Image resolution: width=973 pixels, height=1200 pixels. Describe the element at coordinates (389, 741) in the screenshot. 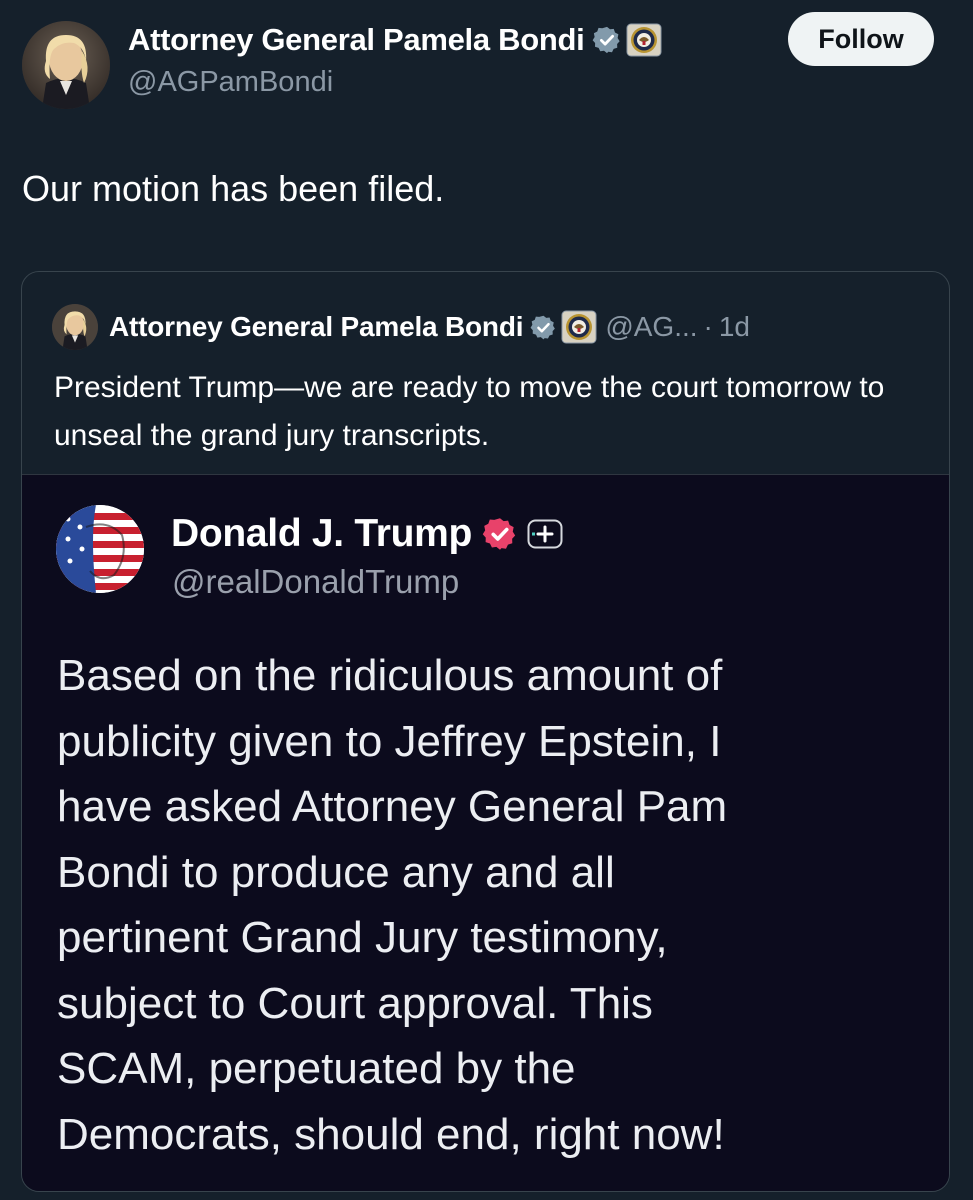

I see `truth-text-line: publicity given to Jeffrey Epstein, I` at that location.